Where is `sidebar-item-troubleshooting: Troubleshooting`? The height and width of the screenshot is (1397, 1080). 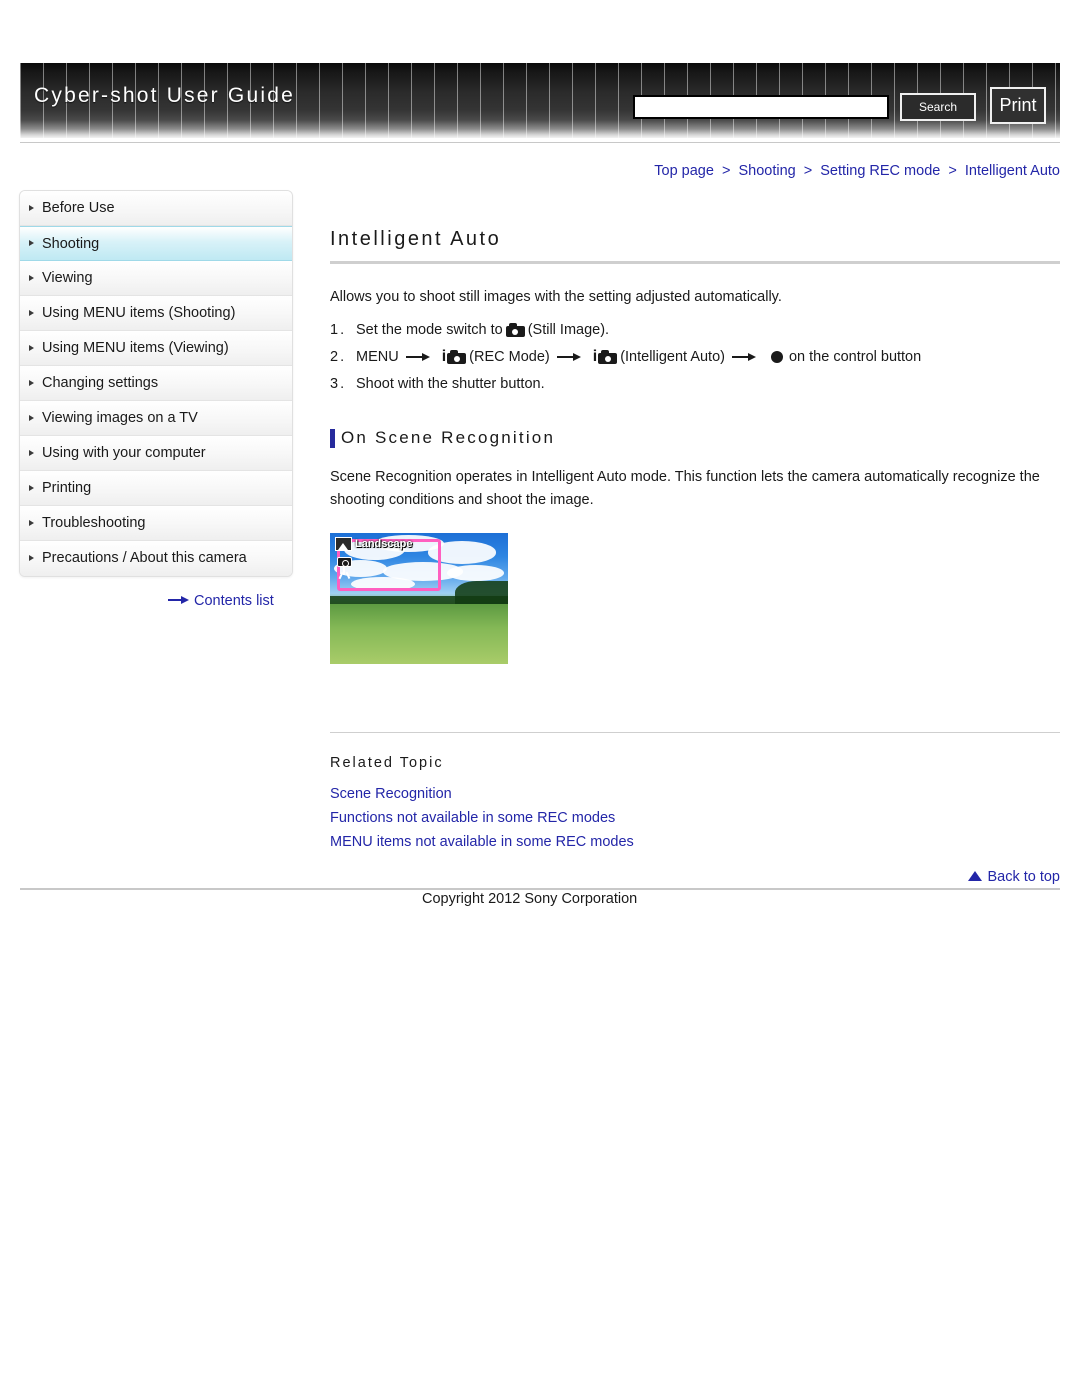
sidebar-item-troubleshooting: Troubleshooting is located at coordinates (156, 523).